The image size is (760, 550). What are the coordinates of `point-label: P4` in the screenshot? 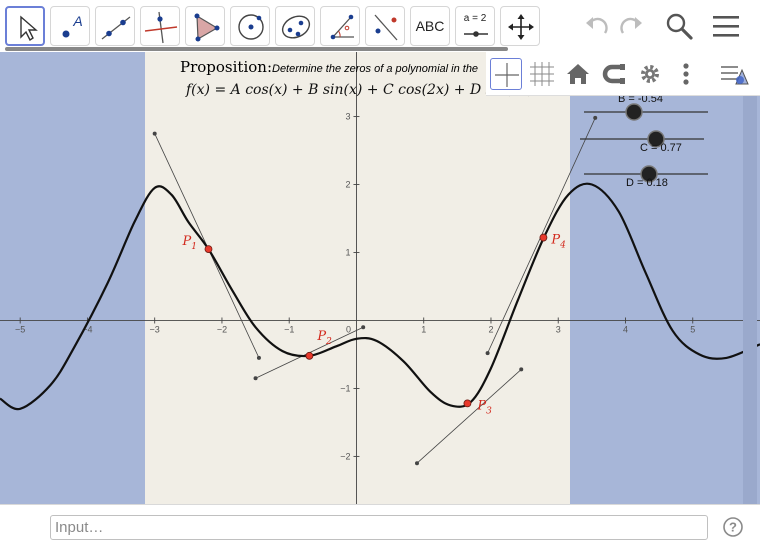 It's located at (558, 242).